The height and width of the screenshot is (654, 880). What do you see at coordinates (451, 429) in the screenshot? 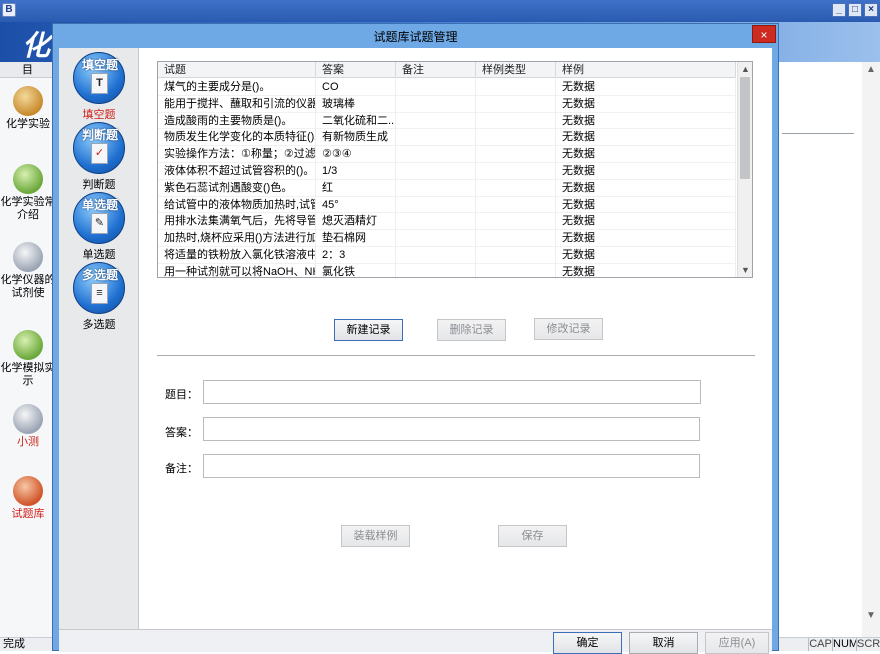
I see `answer-input` at bounding box center [451, 429].